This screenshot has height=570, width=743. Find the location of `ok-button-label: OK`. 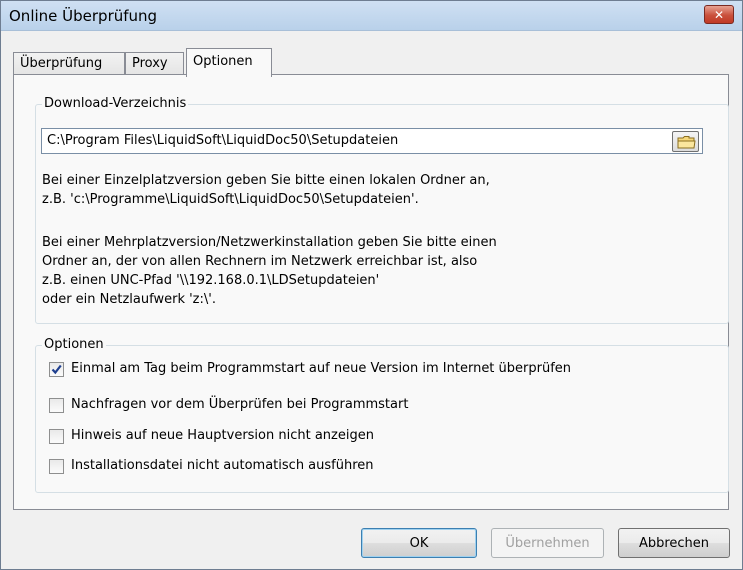

ok-button-label: OK is located at coordinates (419, 543).